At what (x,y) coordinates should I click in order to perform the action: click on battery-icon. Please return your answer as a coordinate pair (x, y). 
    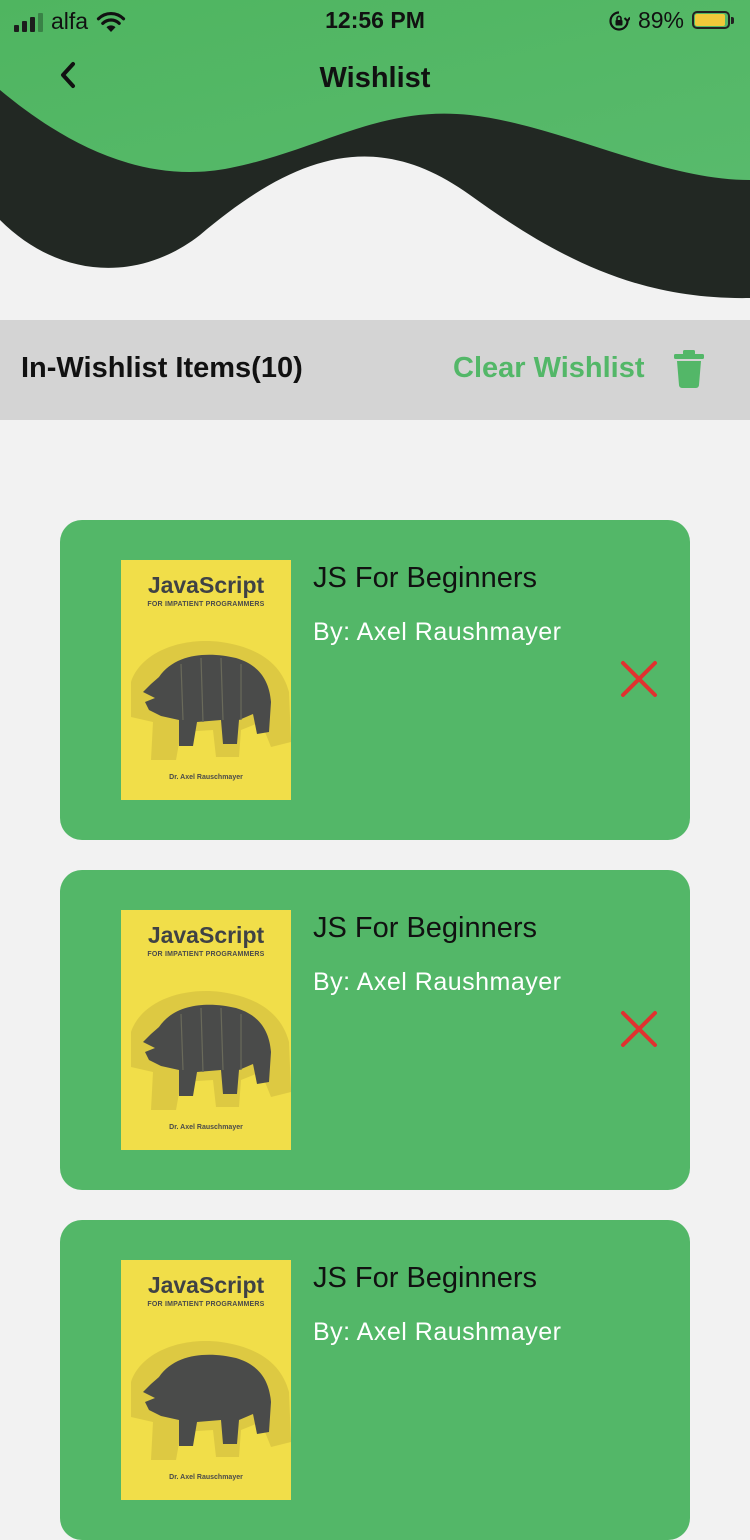
    Looking at the image, I should click on (714, 20).